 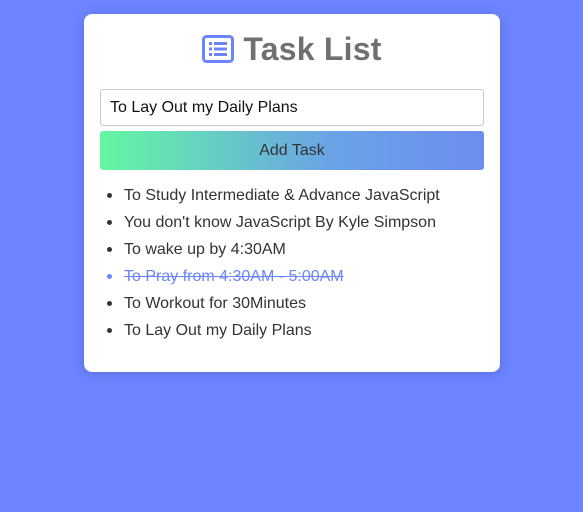 What do you see at coordinates (218, 330) in the screenshot?
I see `task-label: To Lay Out my Daily Plans` at bounding box center [218, 330].